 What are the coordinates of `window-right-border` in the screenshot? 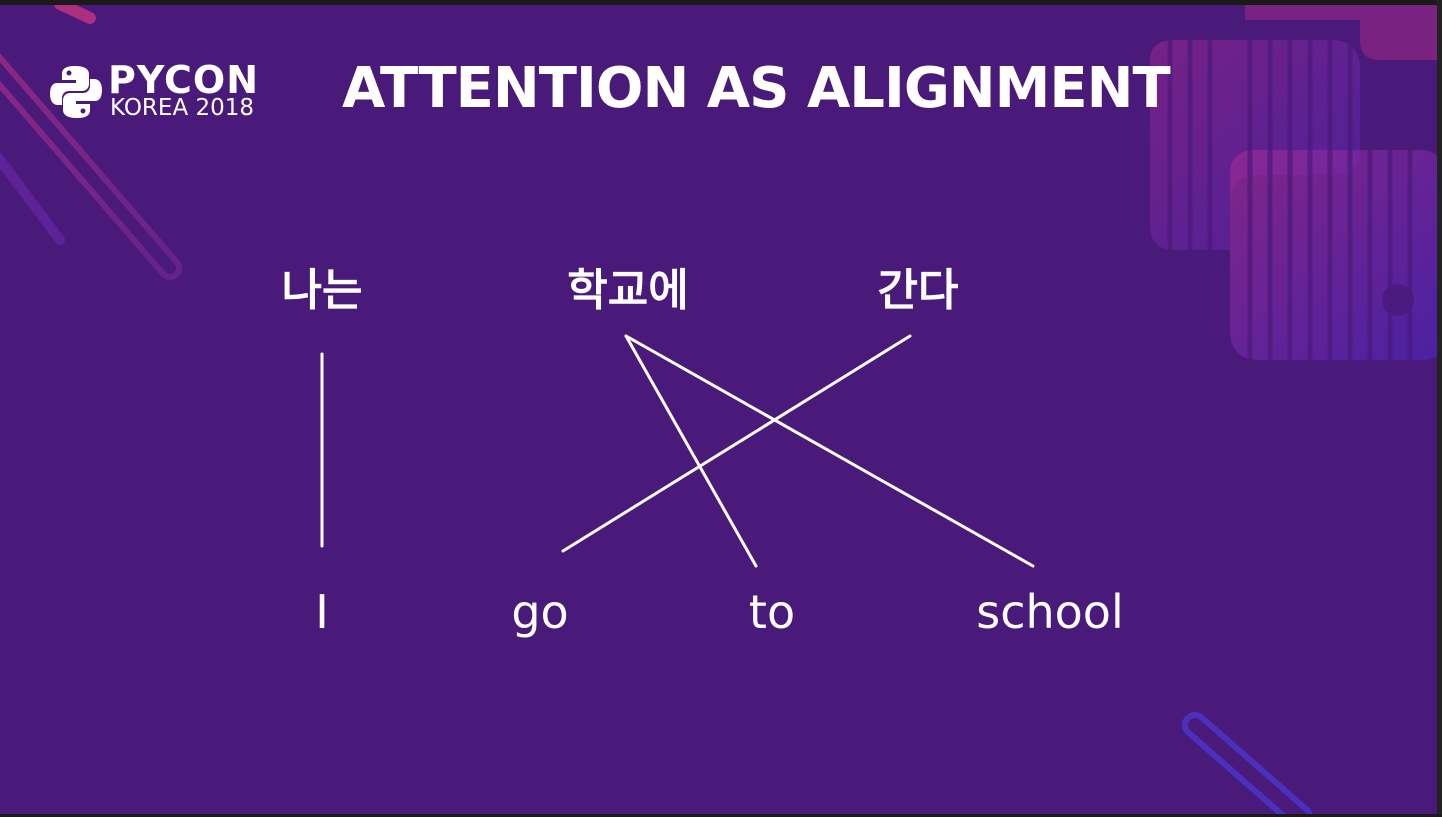 It's located at (1439, 408).